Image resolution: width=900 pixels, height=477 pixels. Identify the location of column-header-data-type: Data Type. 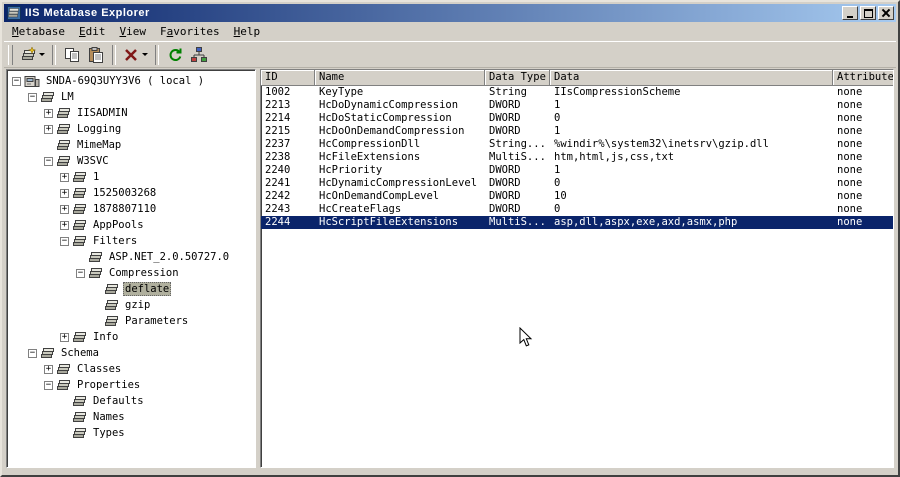
(517, 78).